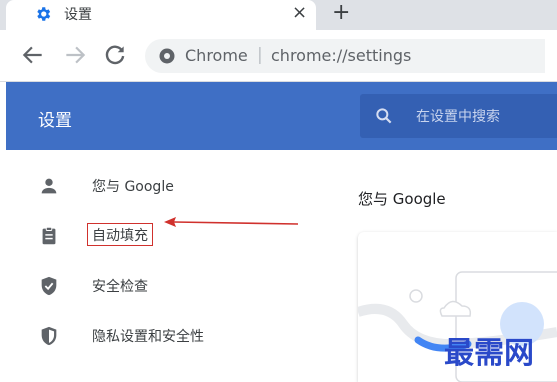 This screenshot has height=382, width=557. I want to click on back-arrow-icon, so click(33, 55).